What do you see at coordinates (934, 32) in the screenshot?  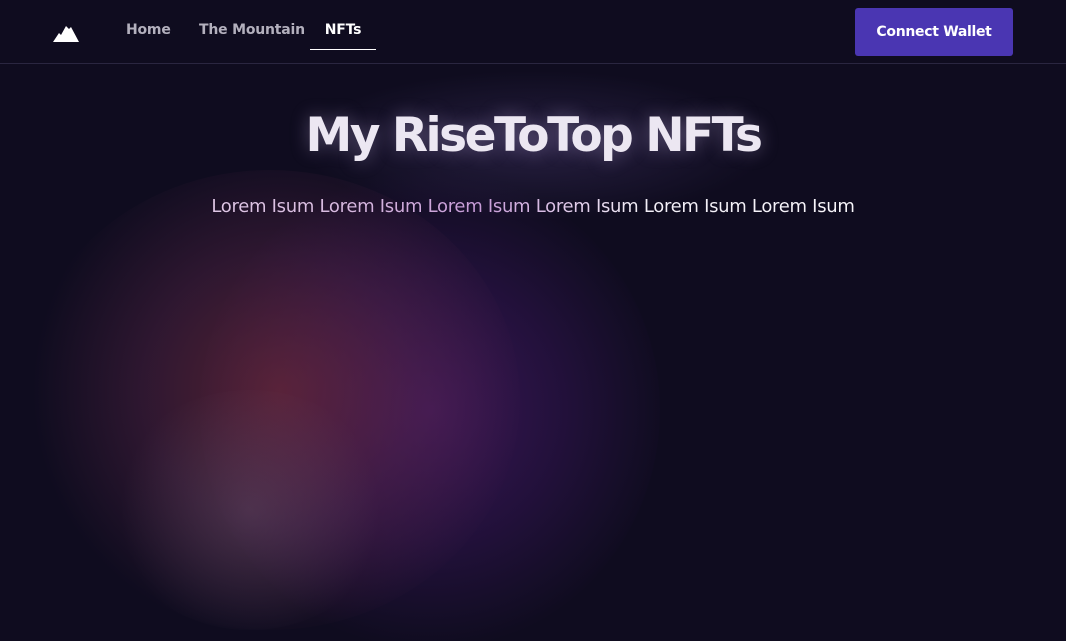 I see `connect-wallet-button: Connect Wallet` at bounding box center [934, 32].